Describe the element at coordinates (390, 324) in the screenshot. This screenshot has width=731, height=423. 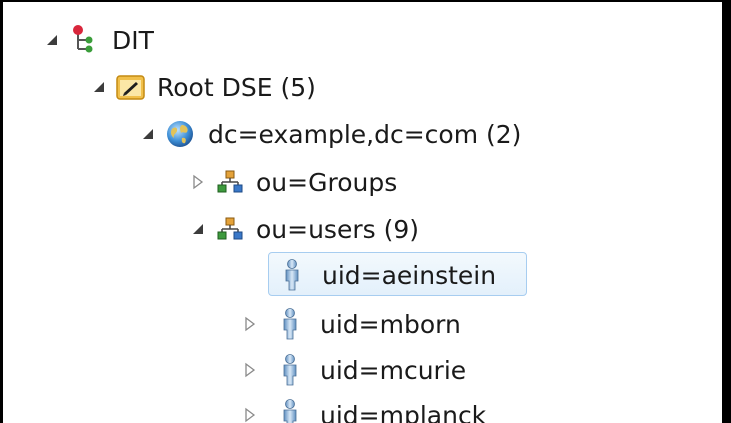
I see `tree-node-label: uid=mborn` at that location.